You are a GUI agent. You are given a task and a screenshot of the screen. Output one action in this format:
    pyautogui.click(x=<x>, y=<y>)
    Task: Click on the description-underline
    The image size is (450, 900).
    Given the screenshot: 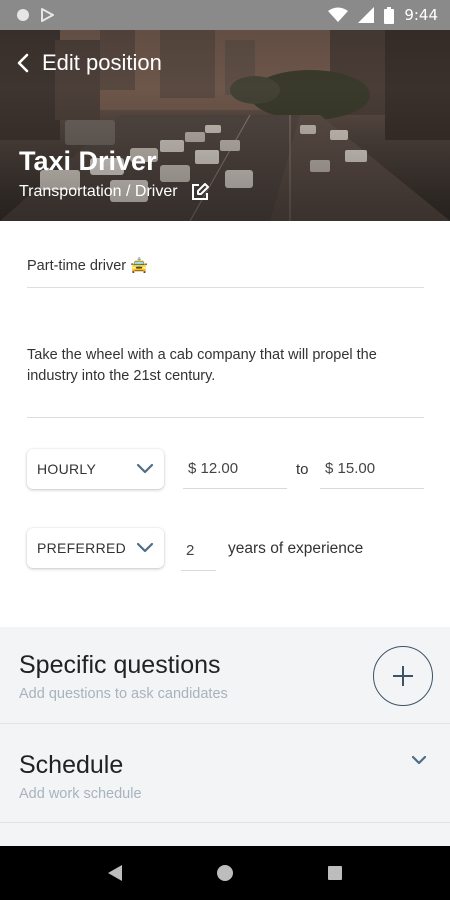 What is the action you would take?
    pyautogui.click(x=225, y=417)
    